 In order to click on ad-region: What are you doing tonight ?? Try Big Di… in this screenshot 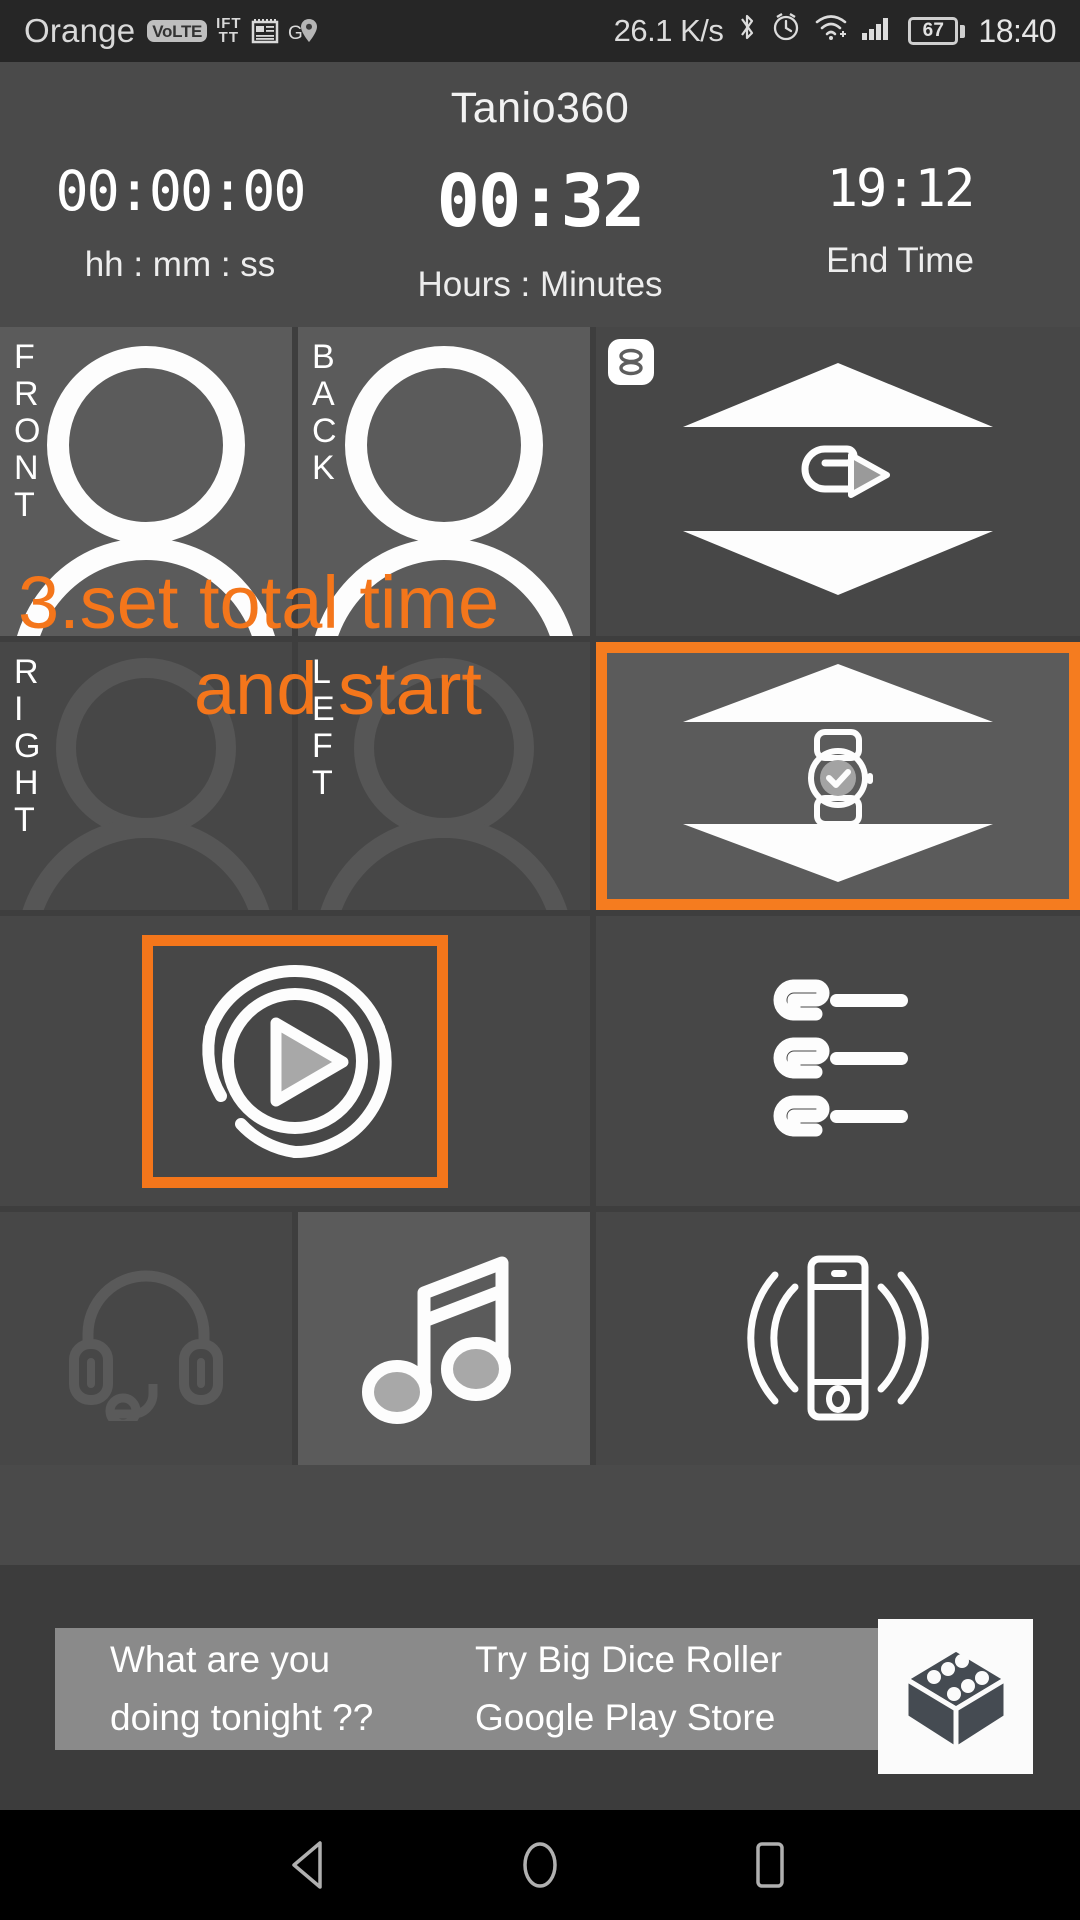, I will do `click(540, 1687)`.